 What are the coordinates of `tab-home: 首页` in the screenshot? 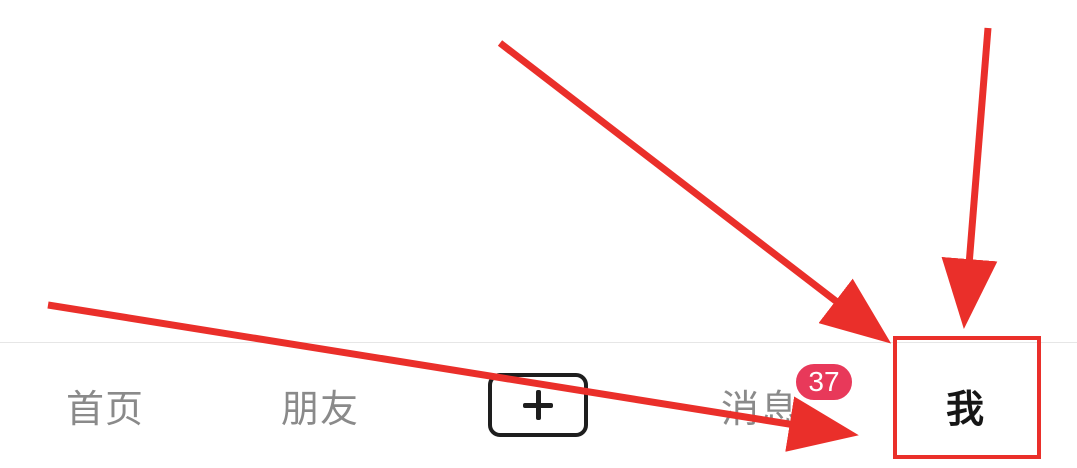 It's located at (105, 405).